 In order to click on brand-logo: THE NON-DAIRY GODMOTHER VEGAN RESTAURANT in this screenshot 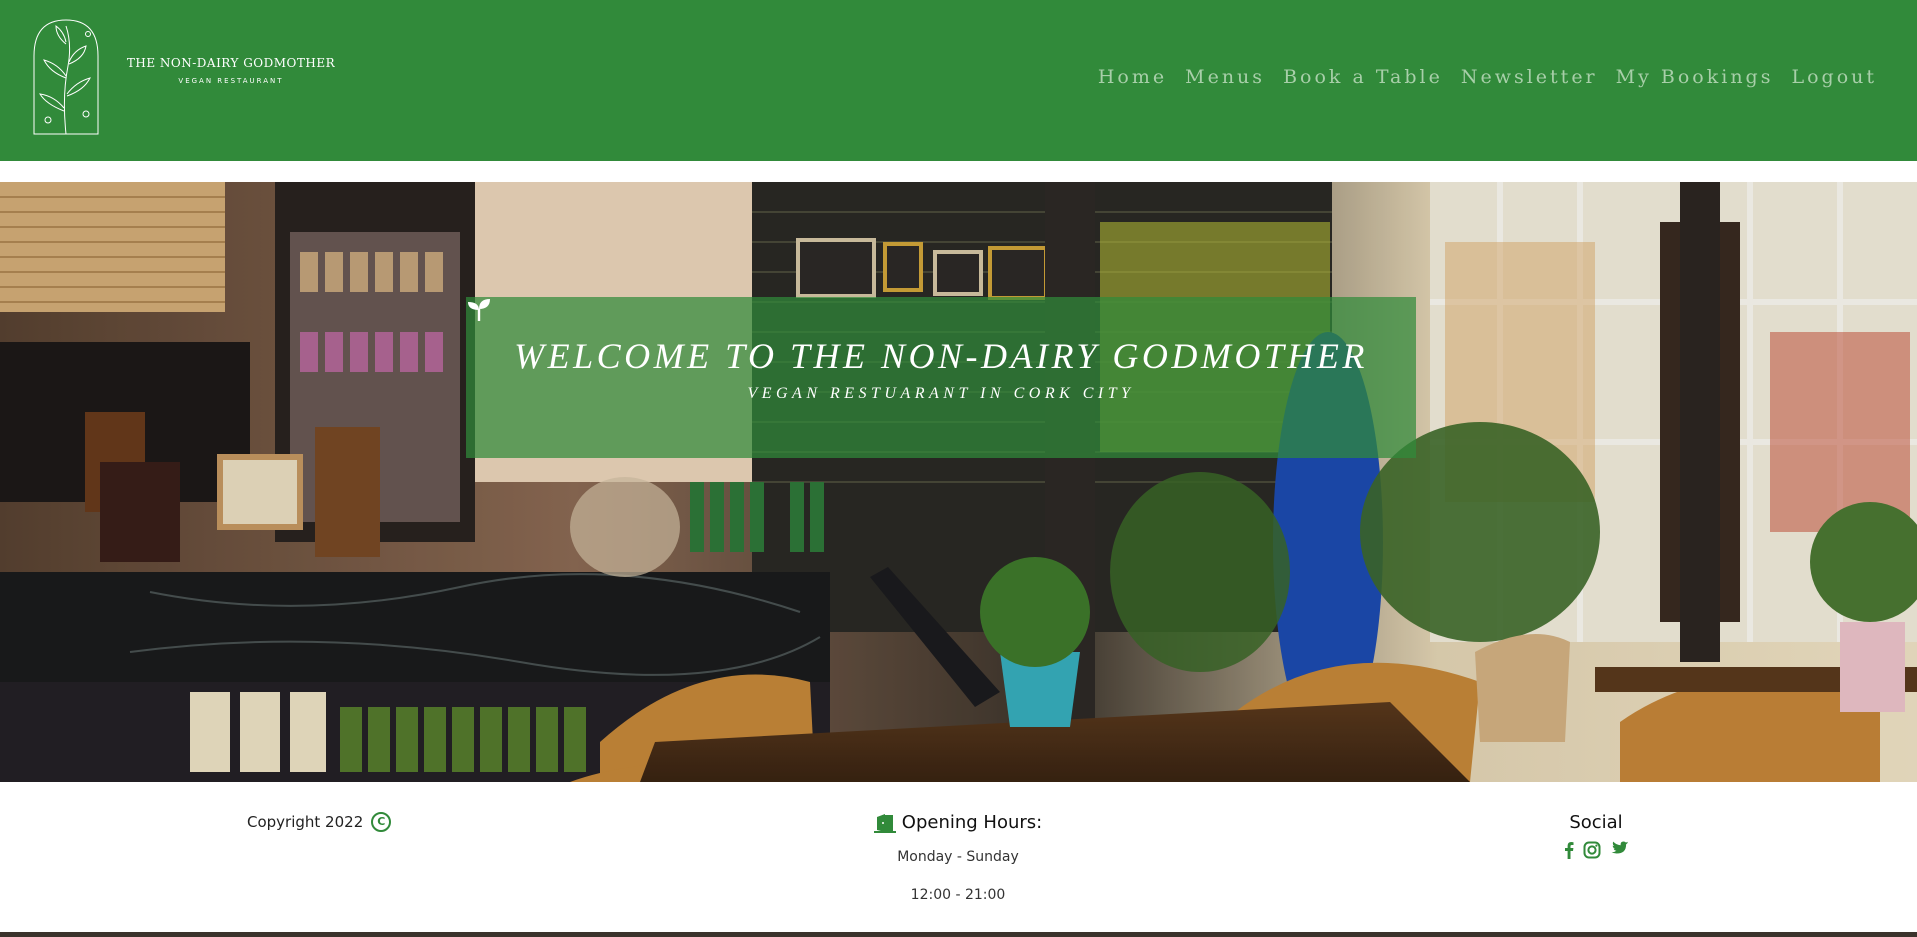, I will do `click(186, 80)`.